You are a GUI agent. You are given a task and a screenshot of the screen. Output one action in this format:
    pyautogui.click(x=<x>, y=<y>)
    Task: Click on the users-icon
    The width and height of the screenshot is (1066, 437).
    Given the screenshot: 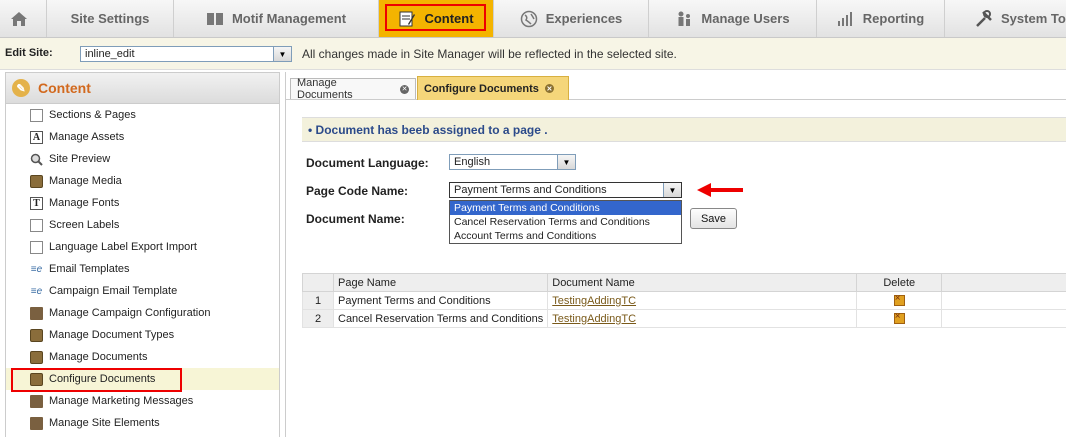 What is the action you would take?
    pyautogui.click(x=684, y=19)
    